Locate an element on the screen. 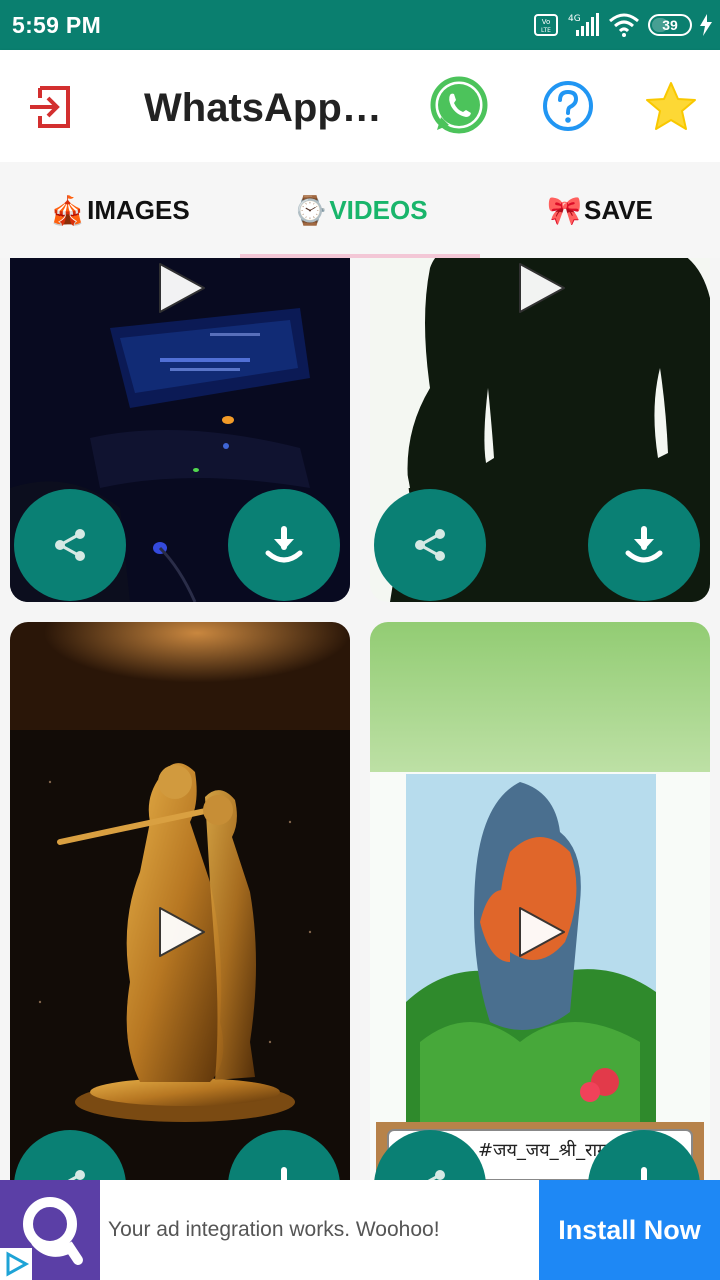 The width and height of the screenshot is (720, 1280). svg-text: Vo is located at coordinates (546, 22).